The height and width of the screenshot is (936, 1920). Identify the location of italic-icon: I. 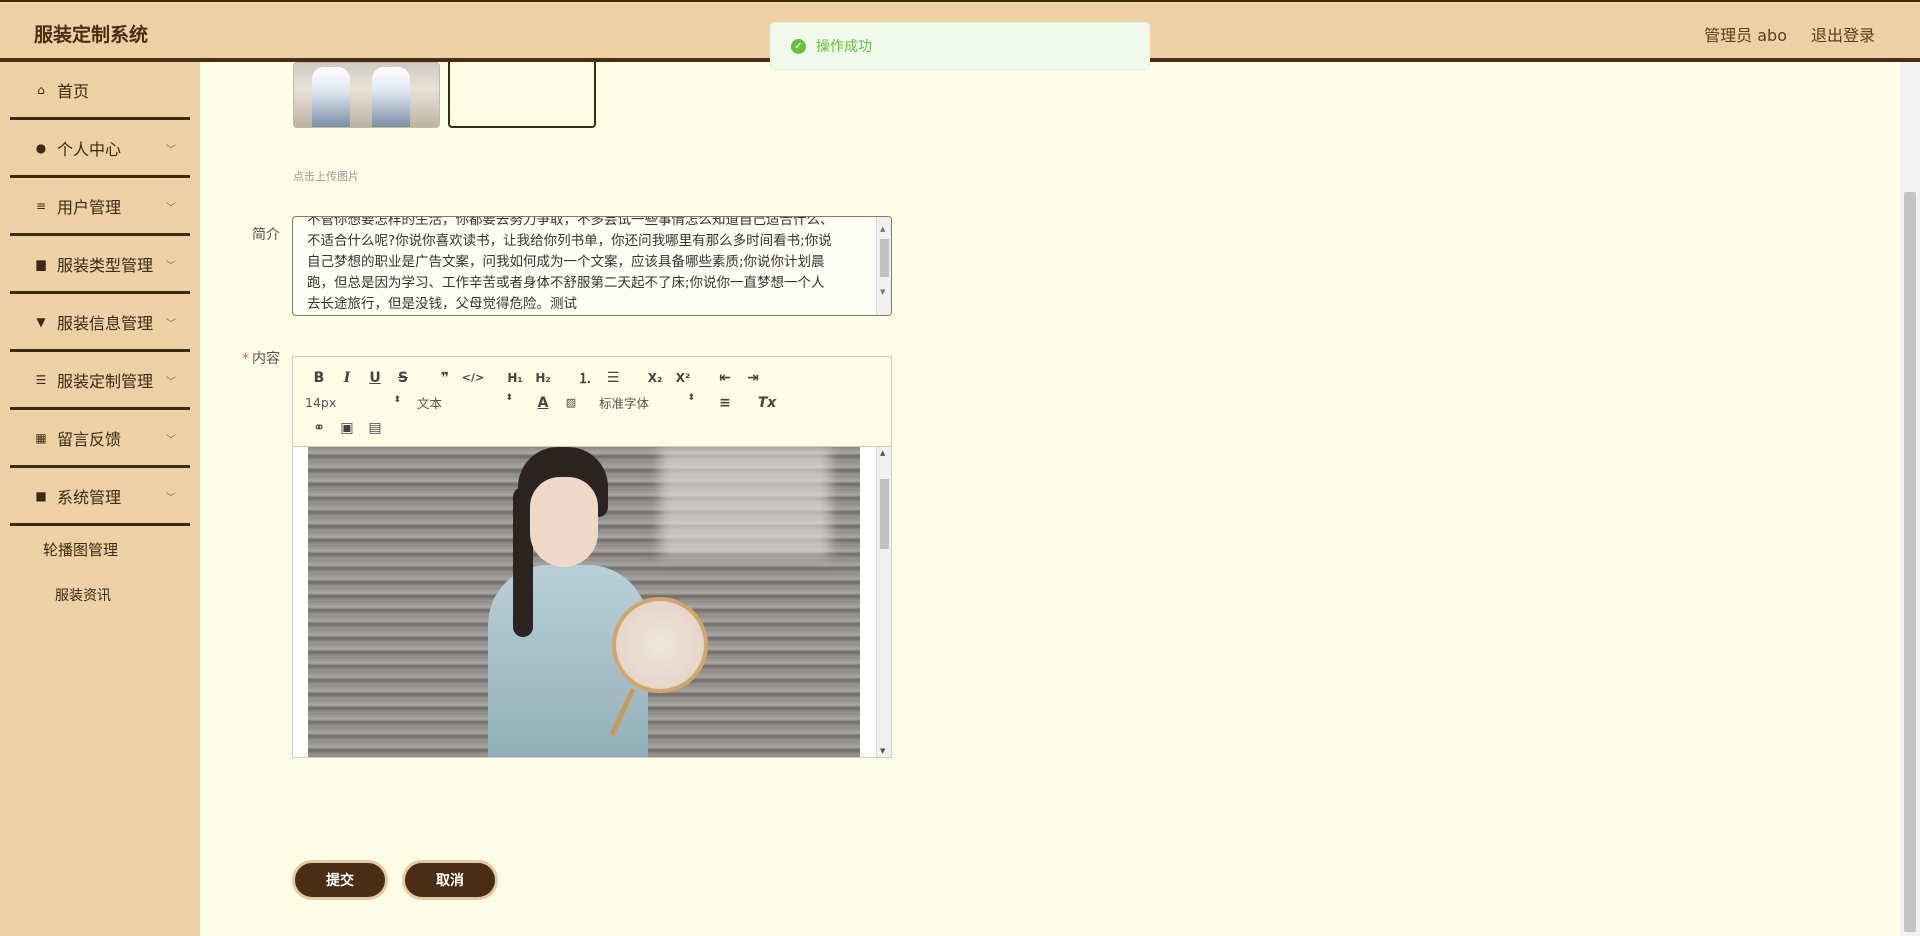
(347, 378).